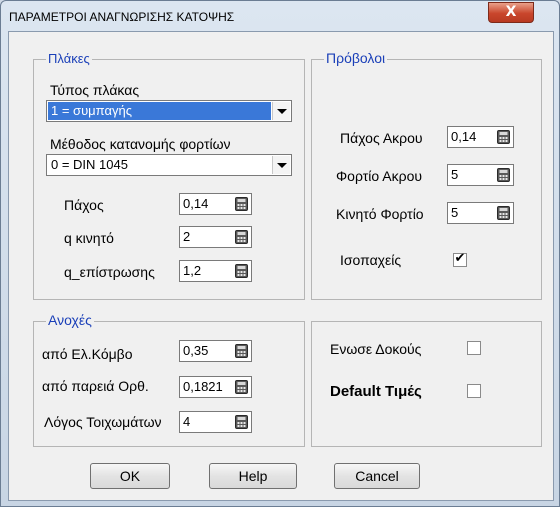 Image resolution: width=560 pixels, height=507 pixels. Describe the element at coordinates (474, 348) in the screenshot. I see `join-beams-checkbox` at that location.